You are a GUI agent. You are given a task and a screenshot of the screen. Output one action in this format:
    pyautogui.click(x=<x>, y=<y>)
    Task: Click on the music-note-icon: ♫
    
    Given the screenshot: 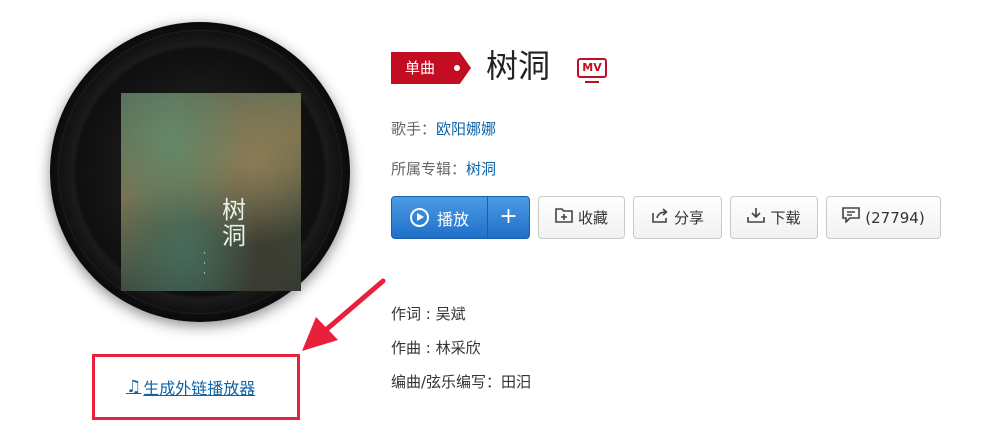 What is the action you would take?
    pyautogui.click(x=134, y=387)
    